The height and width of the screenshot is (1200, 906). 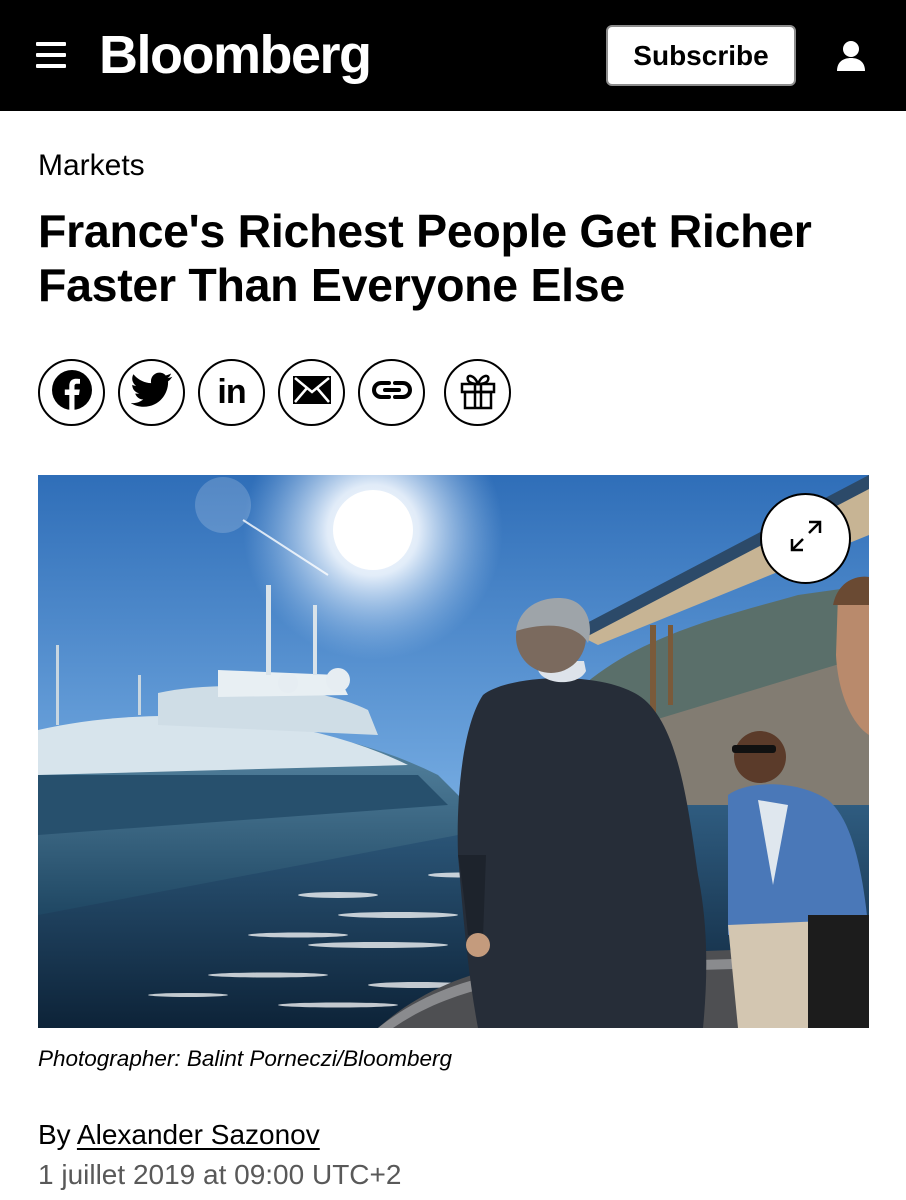 I want to click on share-email-button, so click(x=311, y=392).